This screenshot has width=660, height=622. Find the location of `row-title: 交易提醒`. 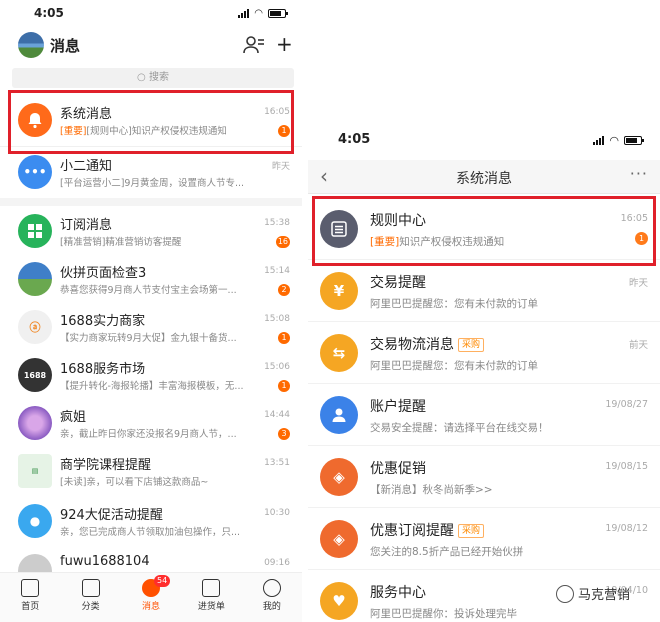

row-title: 交易提醒 is located at coordinates (398, 283).